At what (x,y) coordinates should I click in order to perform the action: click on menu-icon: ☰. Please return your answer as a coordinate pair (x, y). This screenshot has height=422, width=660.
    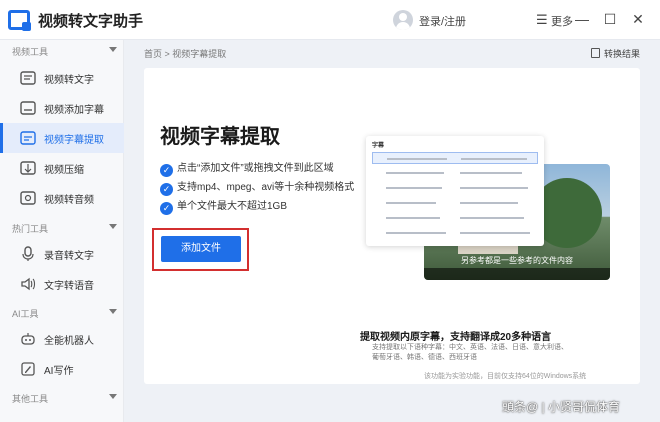
    Looking at the image, I should click on (542, 20).